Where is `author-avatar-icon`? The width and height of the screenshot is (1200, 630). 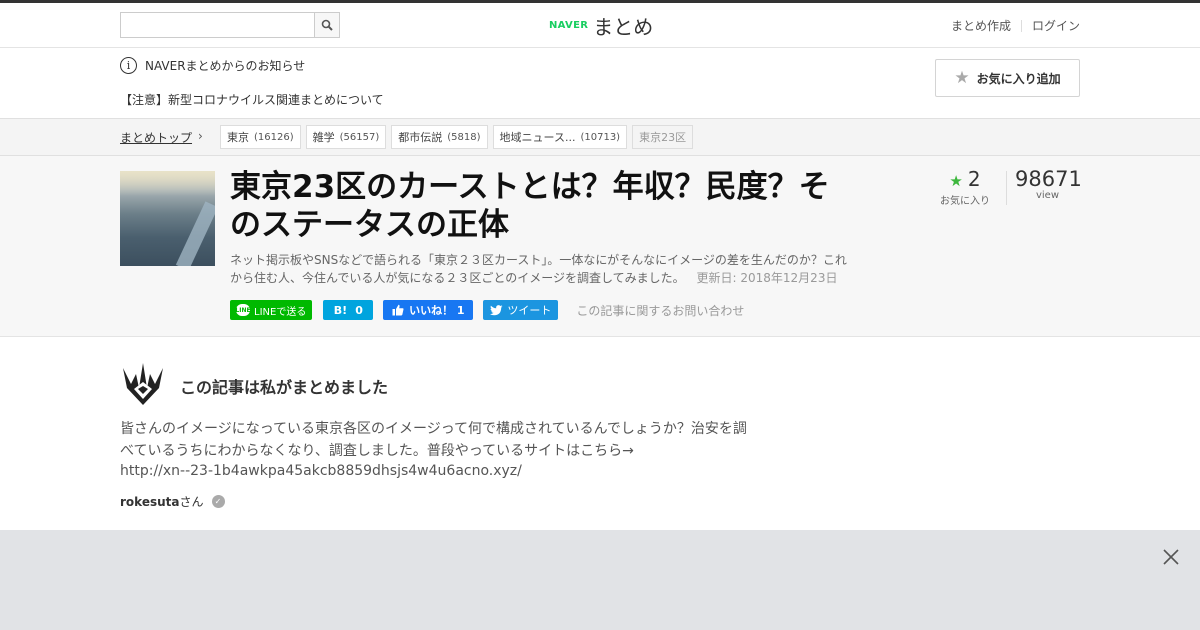 author-avatar-icon is located at coordinates (143, 384).